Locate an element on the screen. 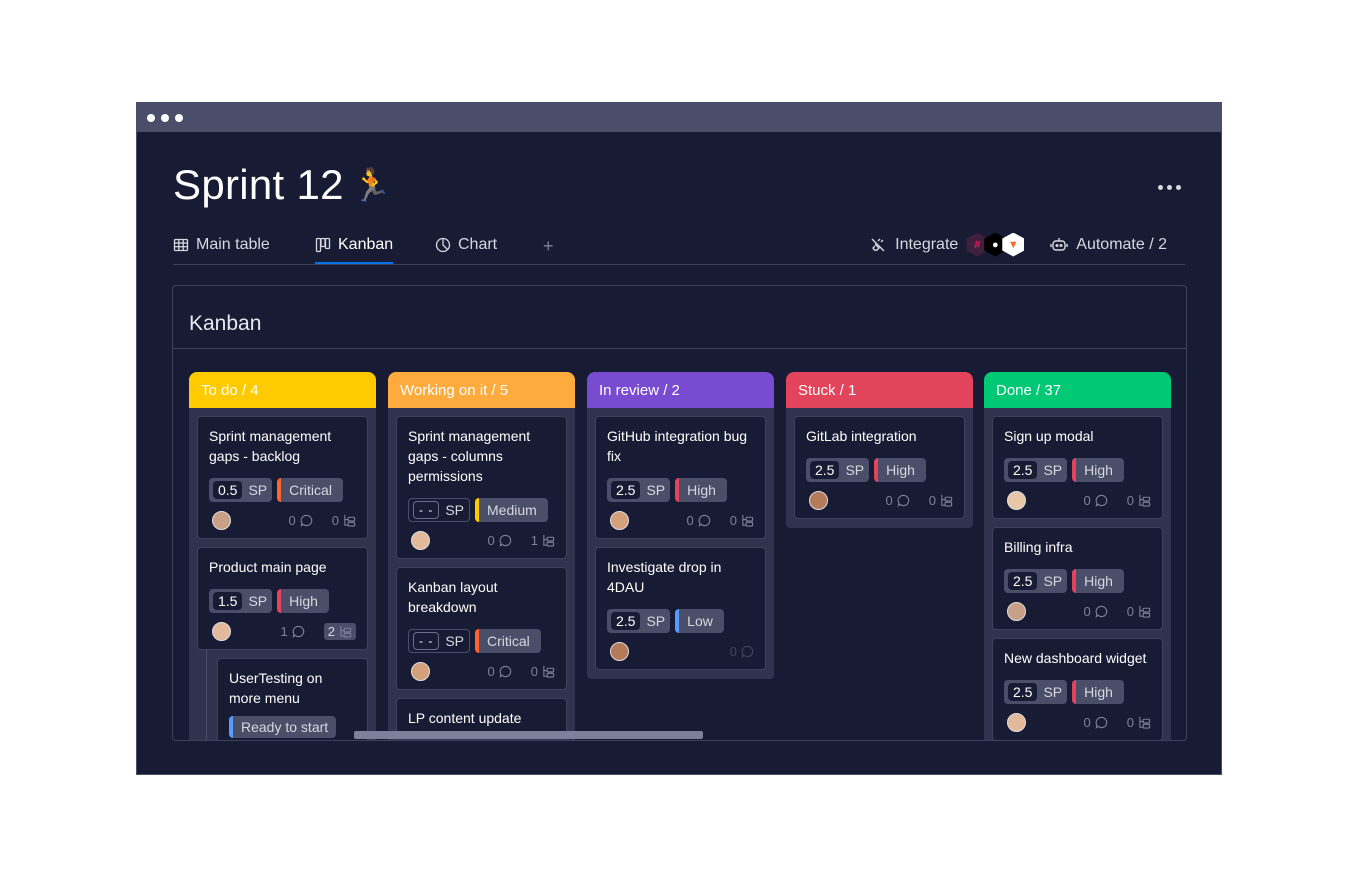 The width and height of the screenshot is (1360, 880). column-header: To do / 4 is located at coordinates (282, 390).